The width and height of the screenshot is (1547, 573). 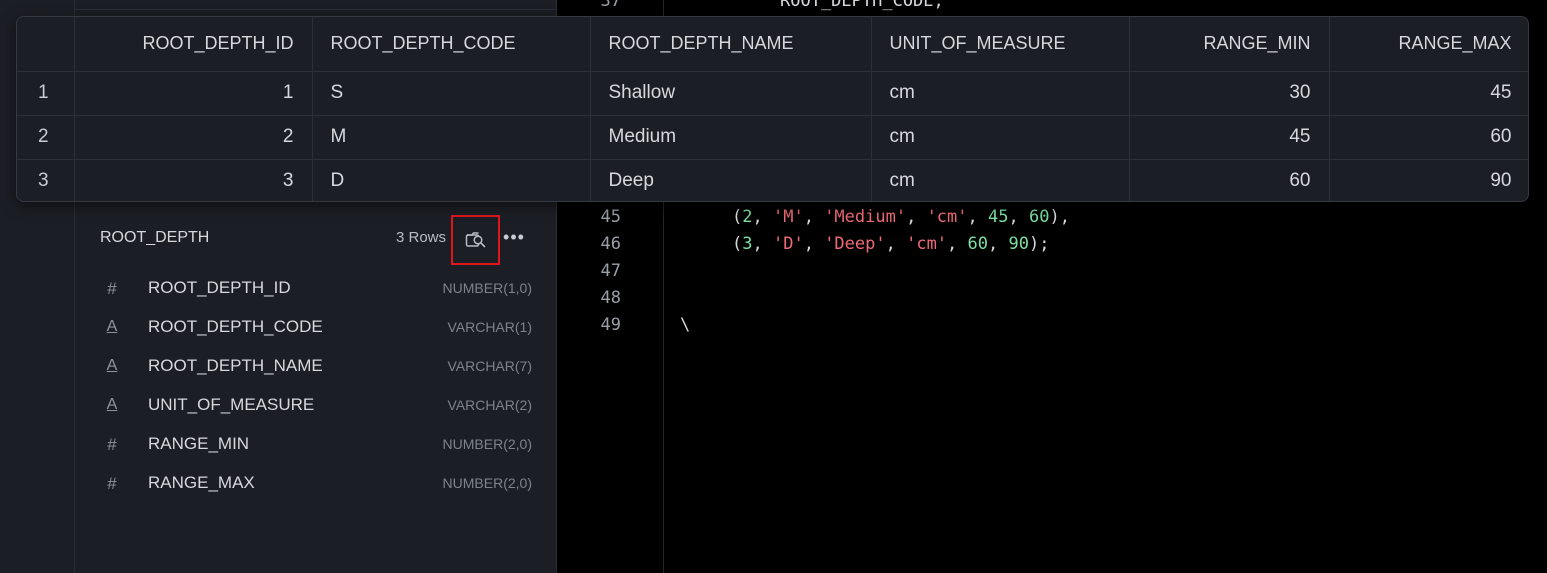 What do you see at coordinates (489, 405) in the screenshot?
I see `column-type: VARCHAR(2)` at bounding box center [489, 405].